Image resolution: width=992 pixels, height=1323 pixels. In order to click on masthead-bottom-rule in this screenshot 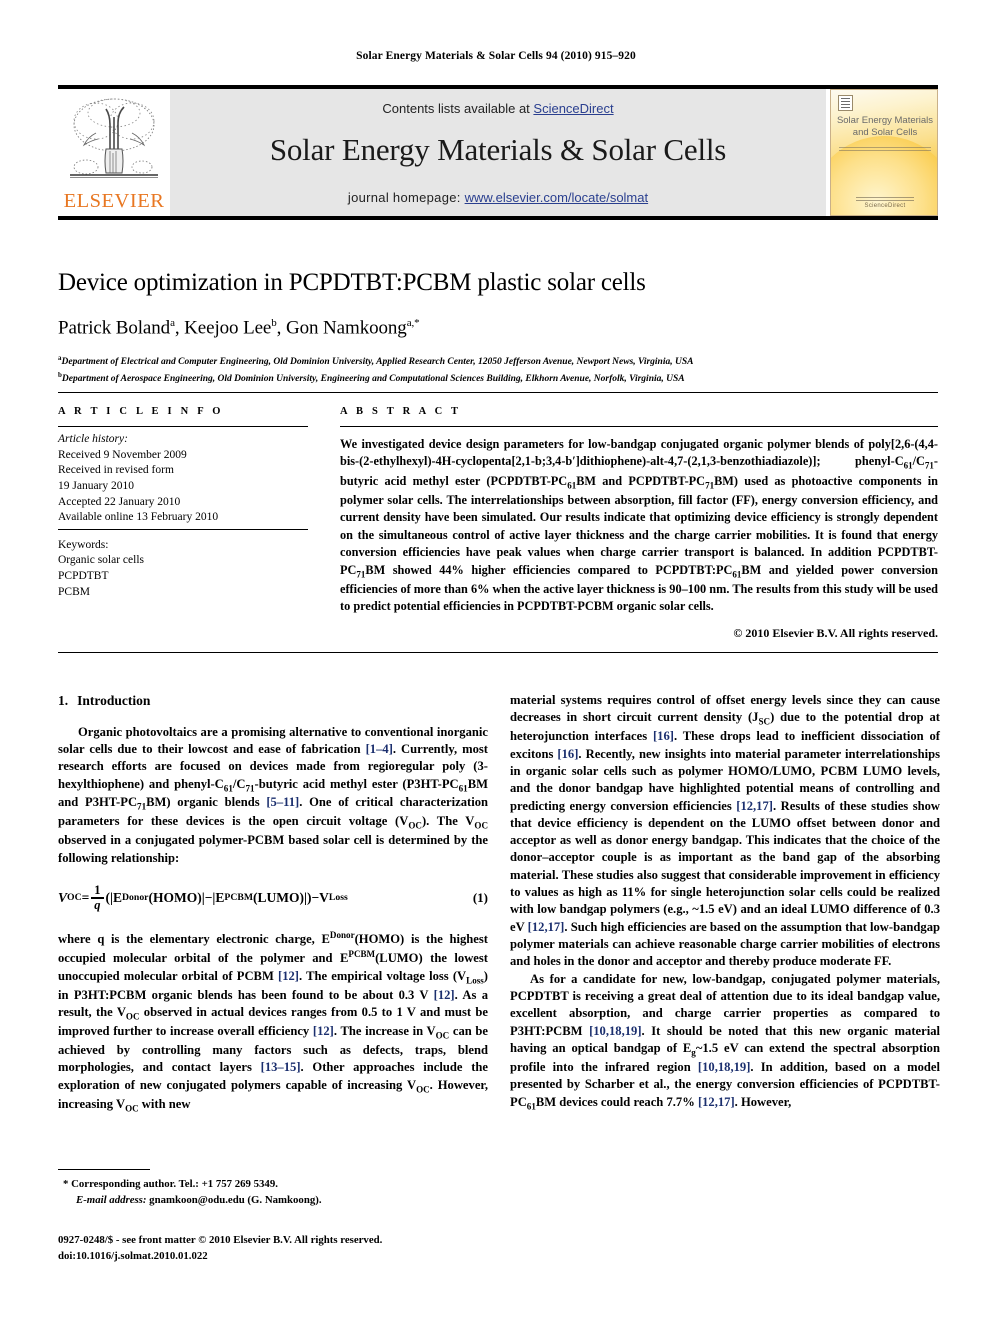, I will do `click(498, 218)`.